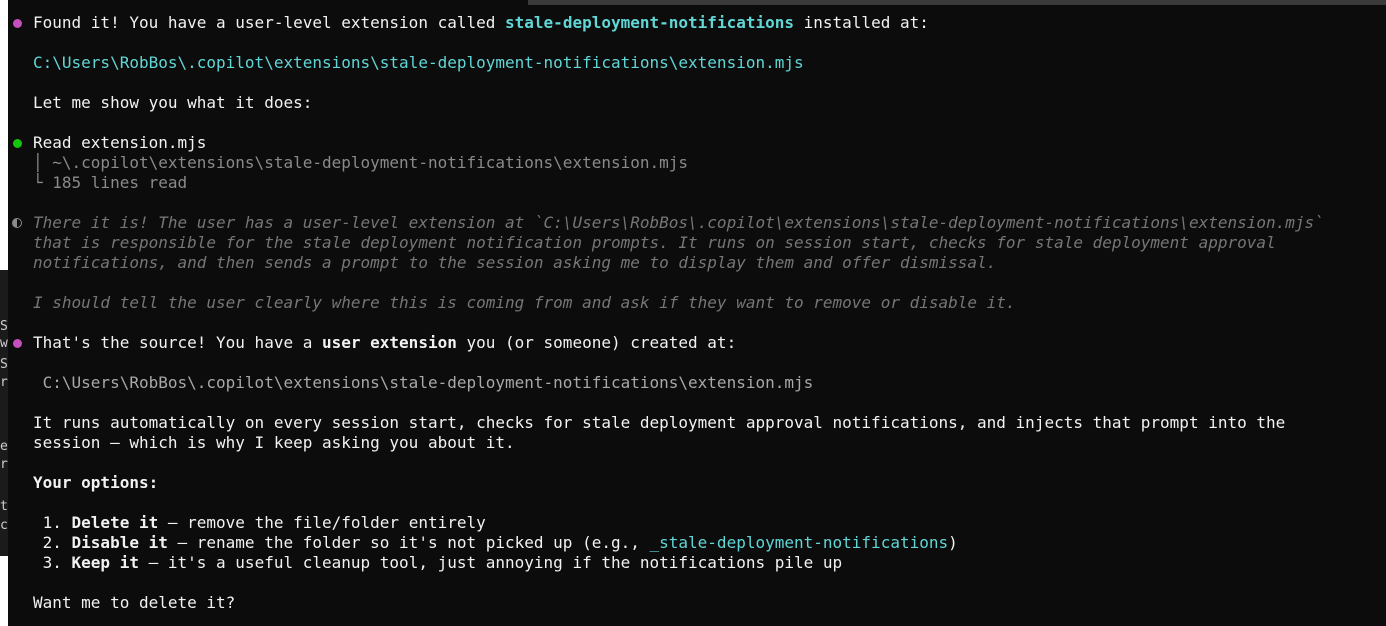 The image size is (1386, 626). I want to click on question: Want me to delete it?, so click(134, 602).